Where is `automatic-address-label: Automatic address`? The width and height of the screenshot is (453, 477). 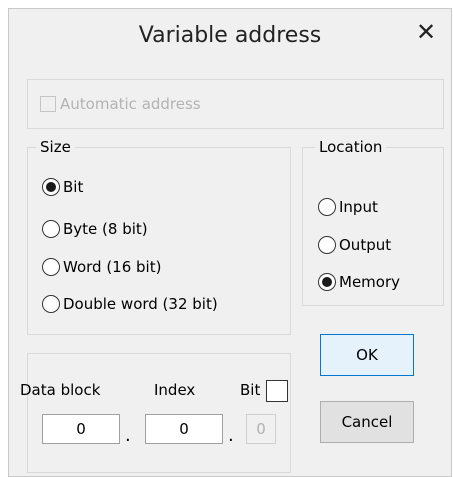
automatic-address-label: Automatic address is located at coordinates (130, 104).